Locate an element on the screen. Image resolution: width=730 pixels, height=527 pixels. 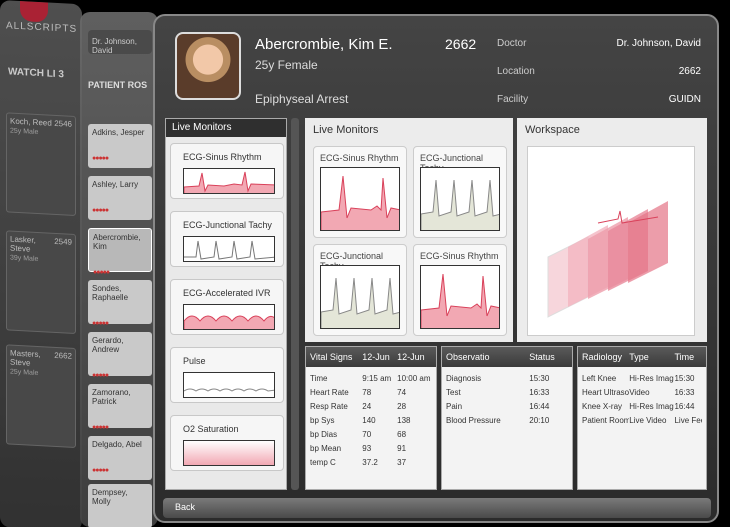
observation-cell: Blood Pressure is located at coordinates (473, 420).